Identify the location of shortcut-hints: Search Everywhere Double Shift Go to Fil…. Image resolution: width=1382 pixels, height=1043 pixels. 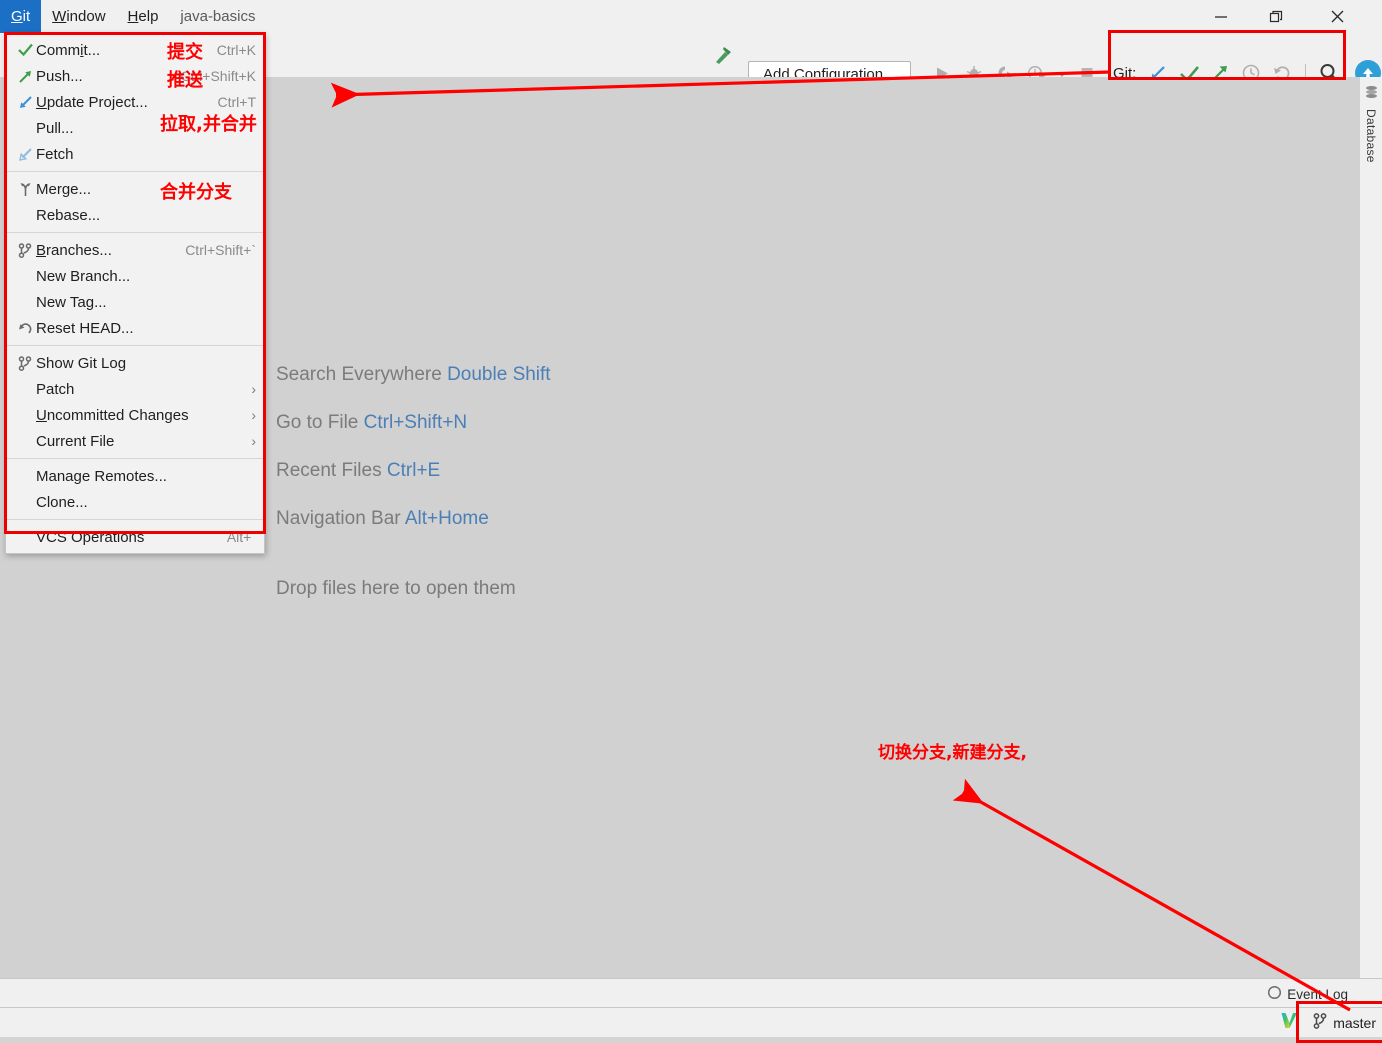
(413, 482).